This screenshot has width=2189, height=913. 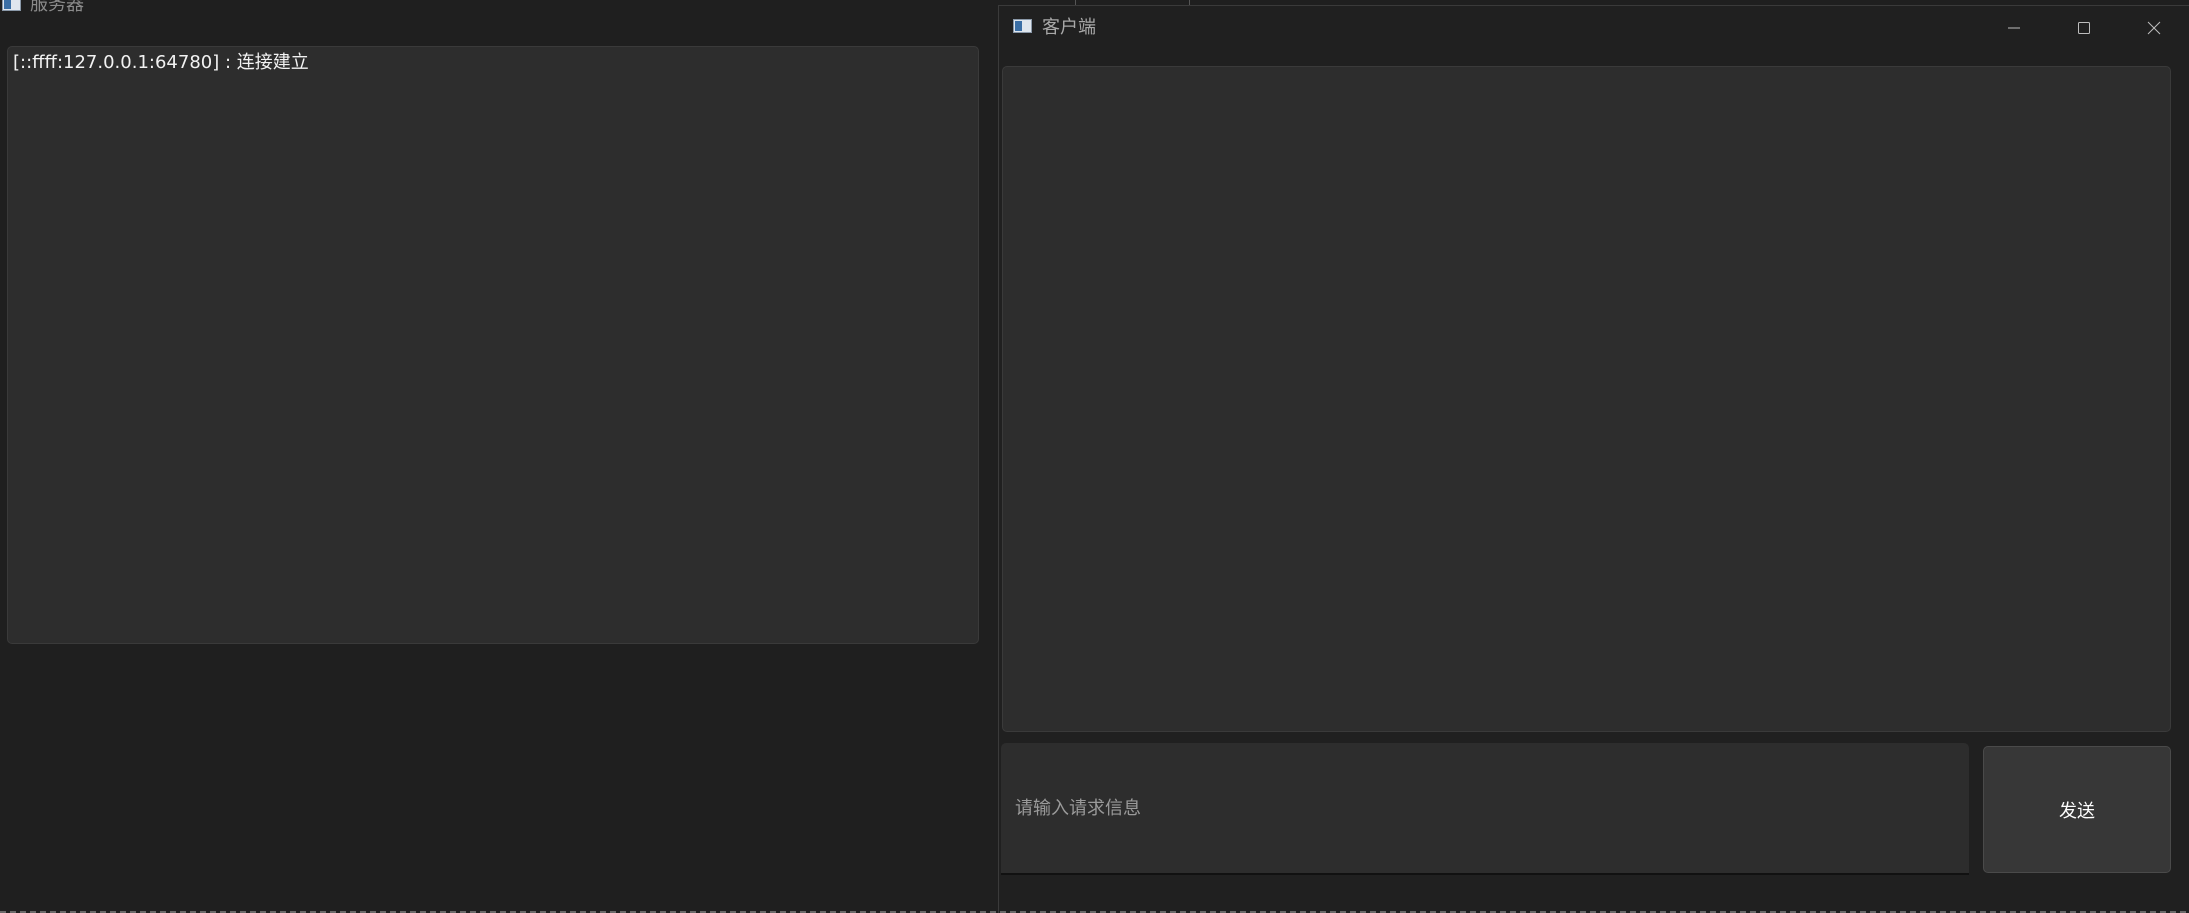 I want to click on maximize-icon, so click(x=2084, y=28).